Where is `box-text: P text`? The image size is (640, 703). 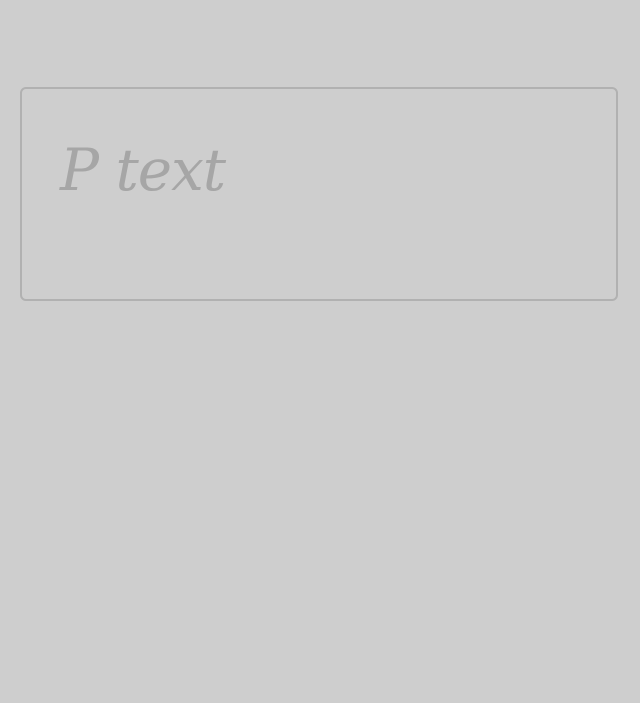
box-text: P text is located at coordinates (143, 170).